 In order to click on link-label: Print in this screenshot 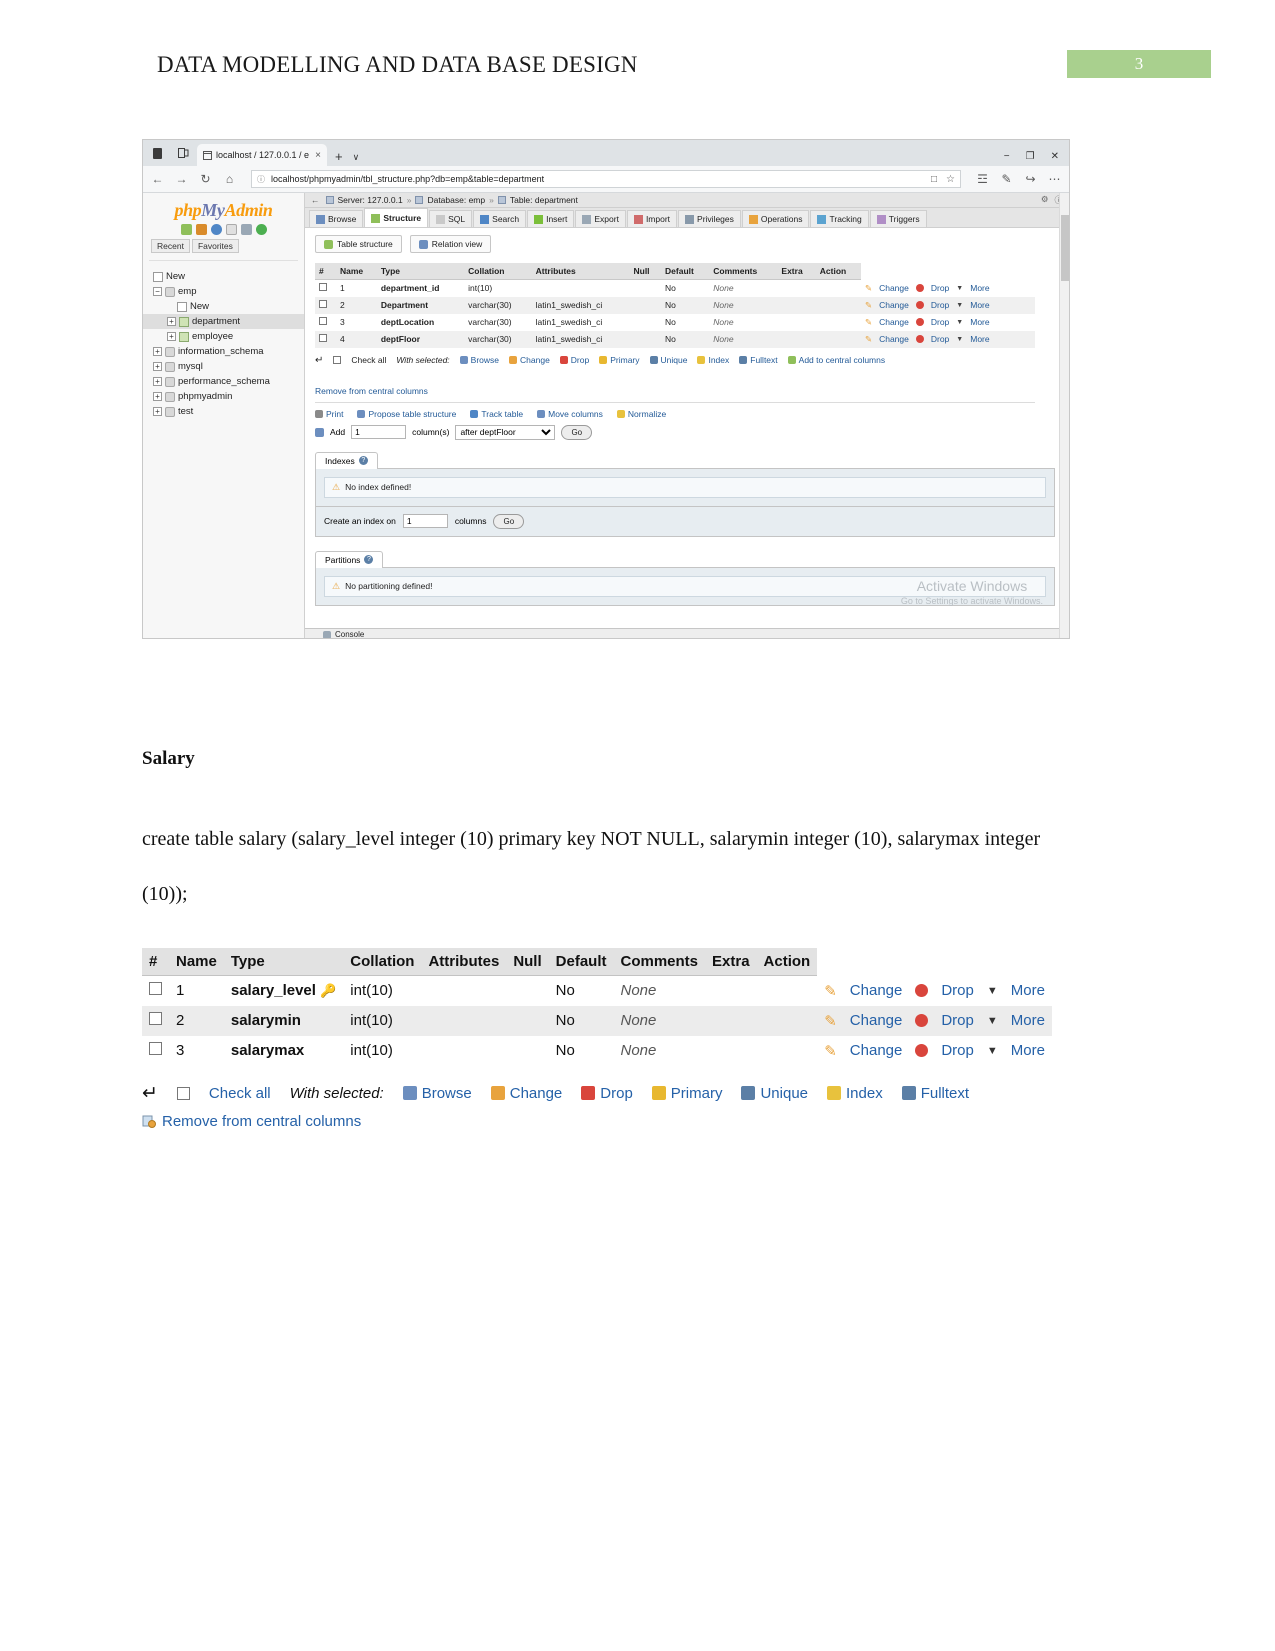, I will do `click(334, 414)`.